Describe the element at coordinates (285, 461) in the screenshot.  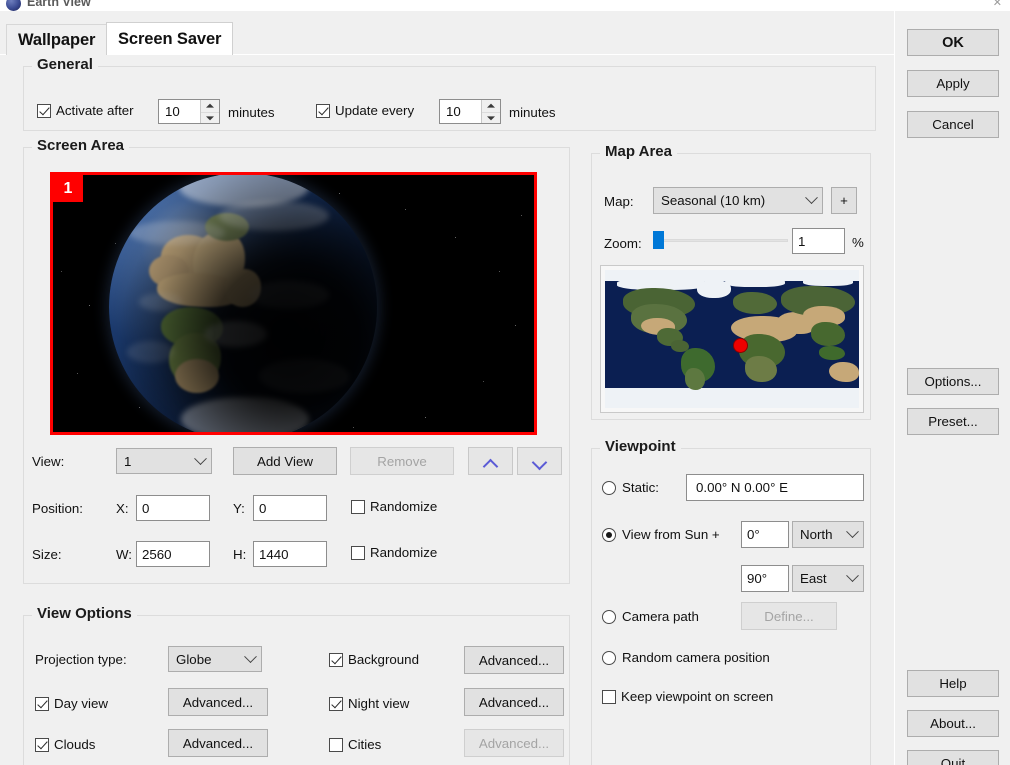
I see `add-view-button: Add View` at that location.